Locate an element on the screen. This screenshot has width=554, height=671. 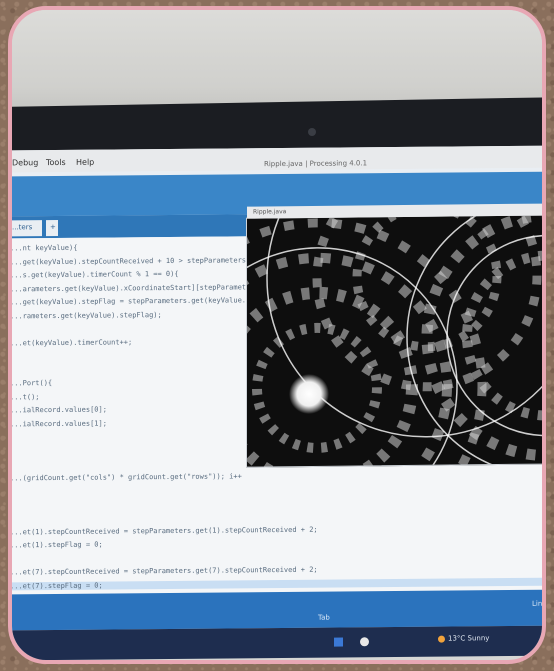
weather-widget: 13°C Sunny is located at coordinates (464, 638).